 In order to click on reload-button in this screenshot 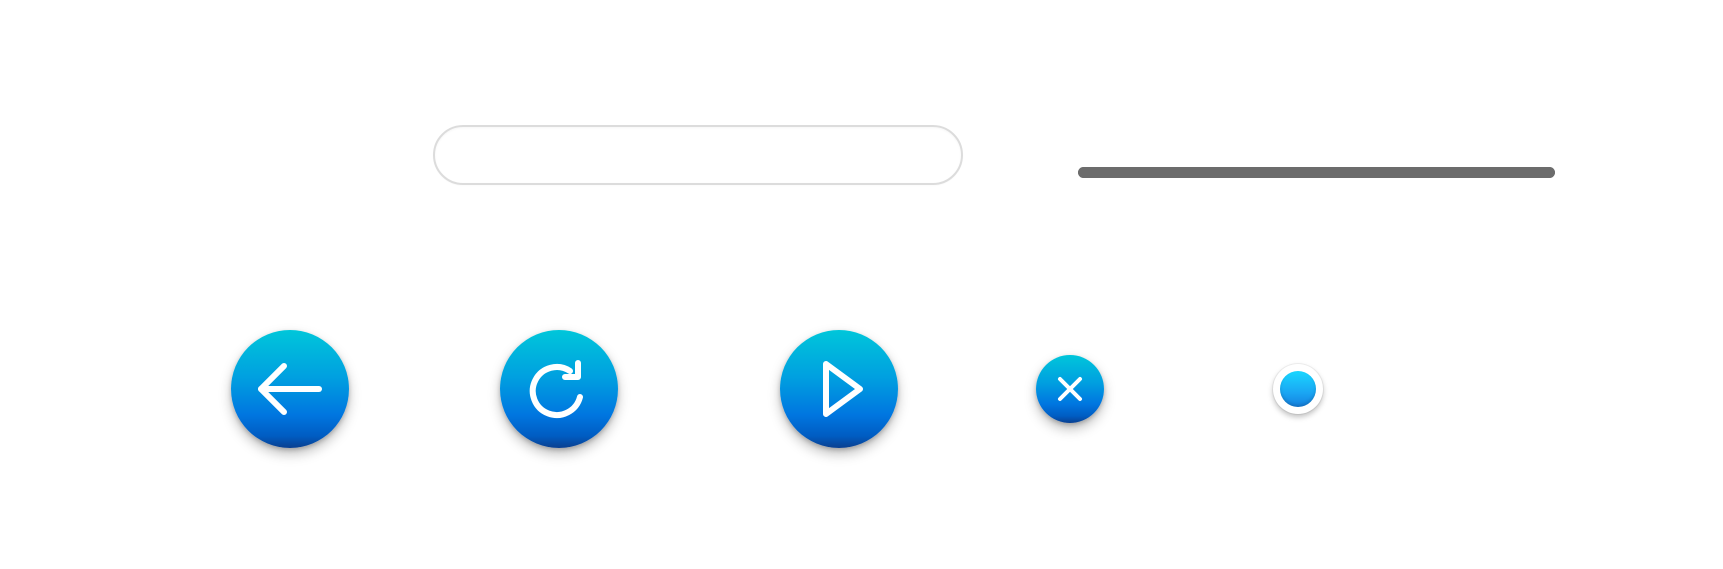, I will do `click(559, 389)`.